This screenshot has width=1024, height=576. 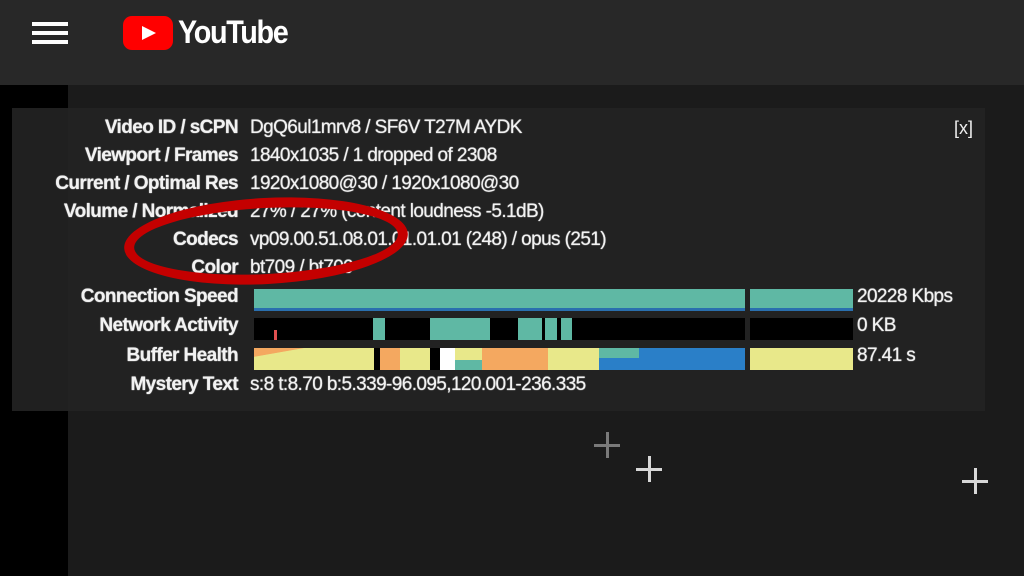 I want to click on stat-label: Viewport / Frames, so click(x=161, y=155).